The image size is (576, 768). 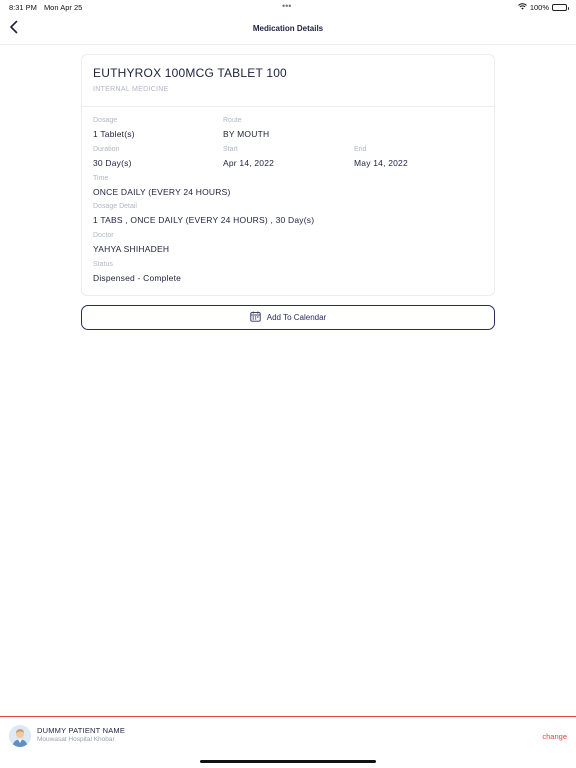 I want to click on status-left: 8:31 PM Mon Apr 25, so click(x=45, y=7).